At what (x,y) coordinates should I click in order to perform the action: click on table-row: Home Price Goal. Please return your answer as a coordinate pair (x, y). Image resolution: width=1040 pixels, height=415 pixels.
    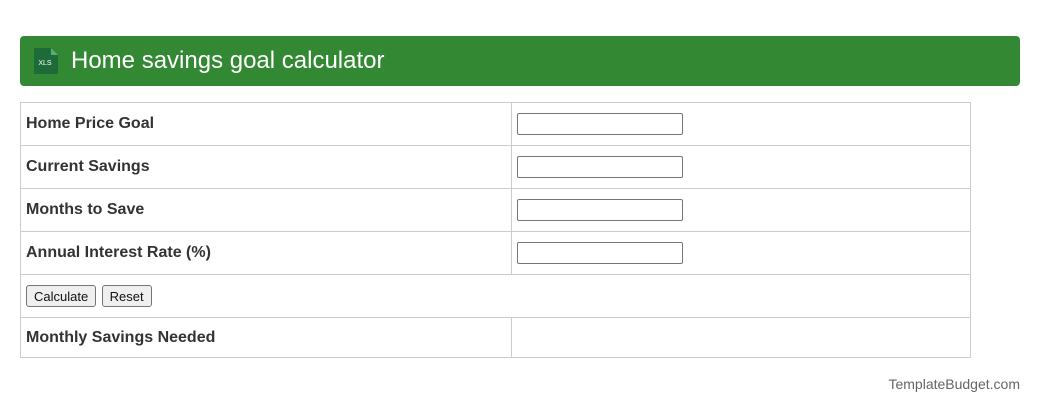
    Looking at the image, I should click on (495, 124).